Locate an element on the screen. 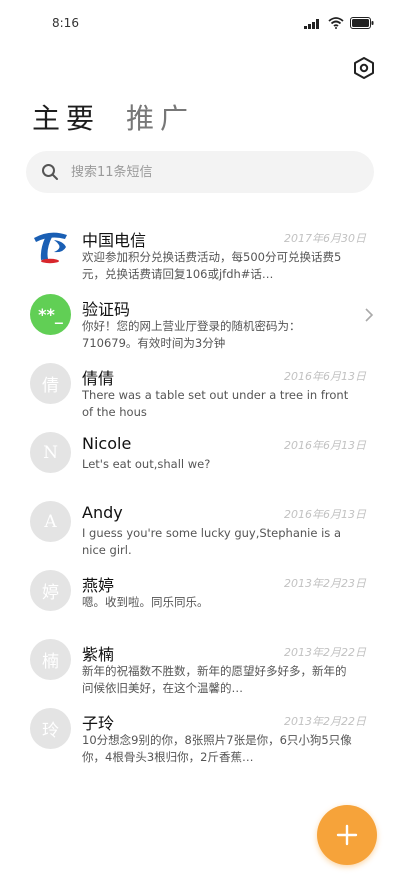 The width and height of the screenshot is (400, 888). message-sender: Nicole is located at coordinates (107, 443).